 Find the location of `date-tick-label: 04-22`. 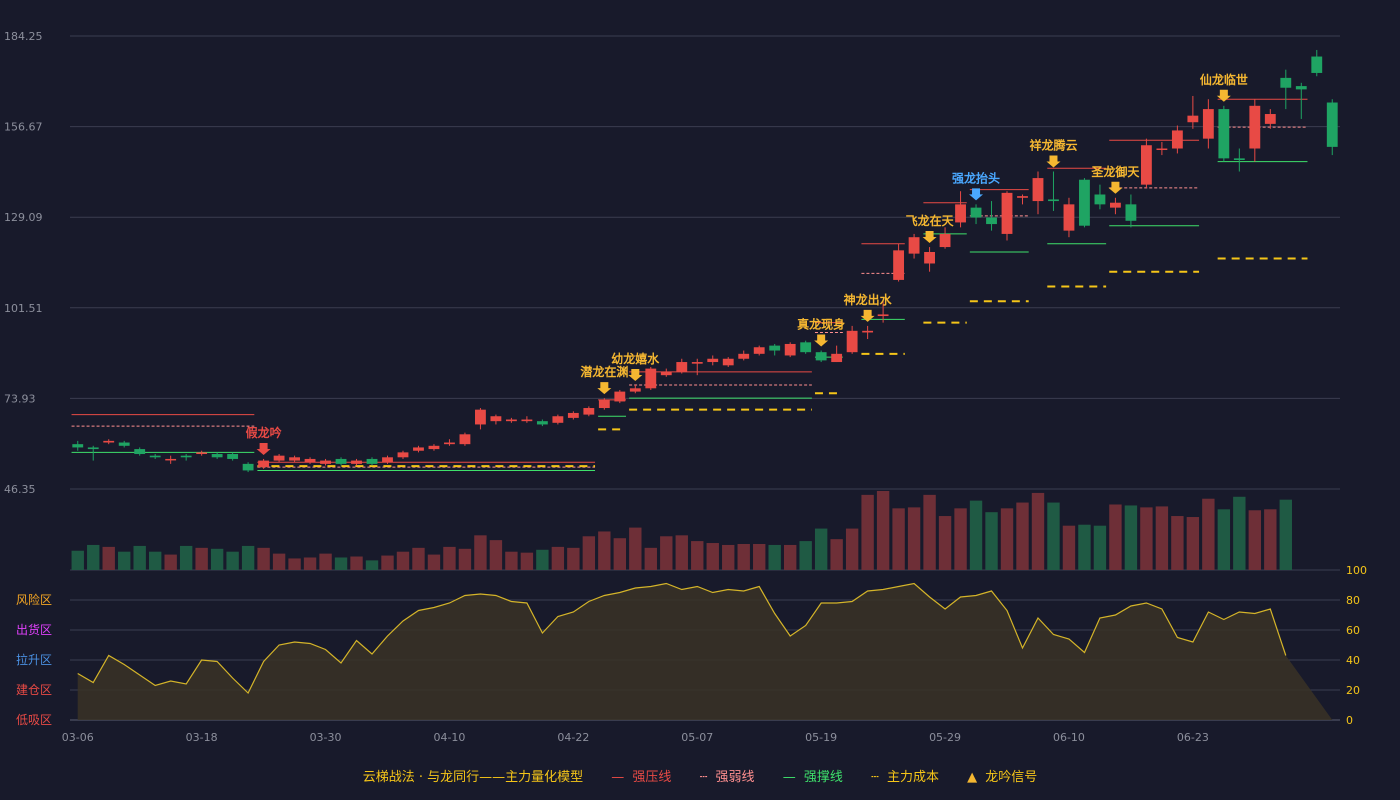

date-tick-label: 04-22 is located at coordinates (573, 737).